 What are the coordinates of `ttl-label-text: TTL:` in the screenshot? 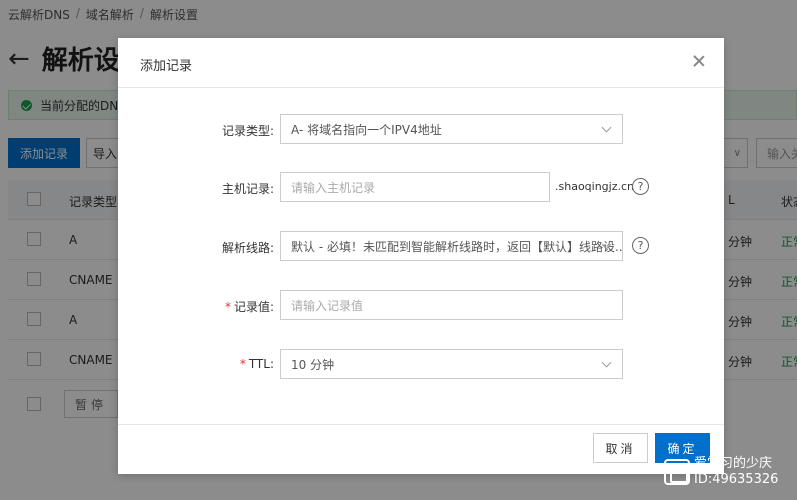 It's located at (261, 364).